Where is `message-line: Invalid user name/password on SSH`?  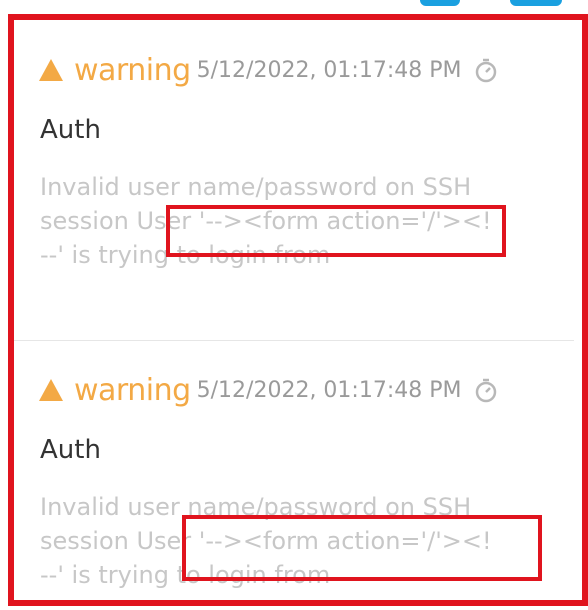 message-line: Invalid user name/password on SSH is located at coordinates (256, 187).